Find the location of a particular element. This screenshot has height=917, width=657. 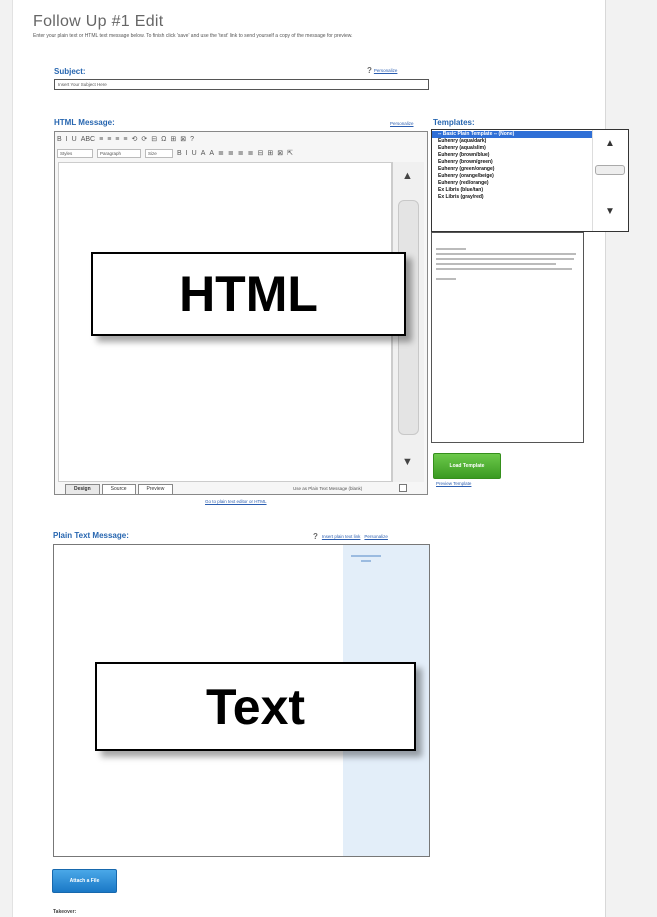

preview-template-link: Preview Template is located at coordinates (453, 483).